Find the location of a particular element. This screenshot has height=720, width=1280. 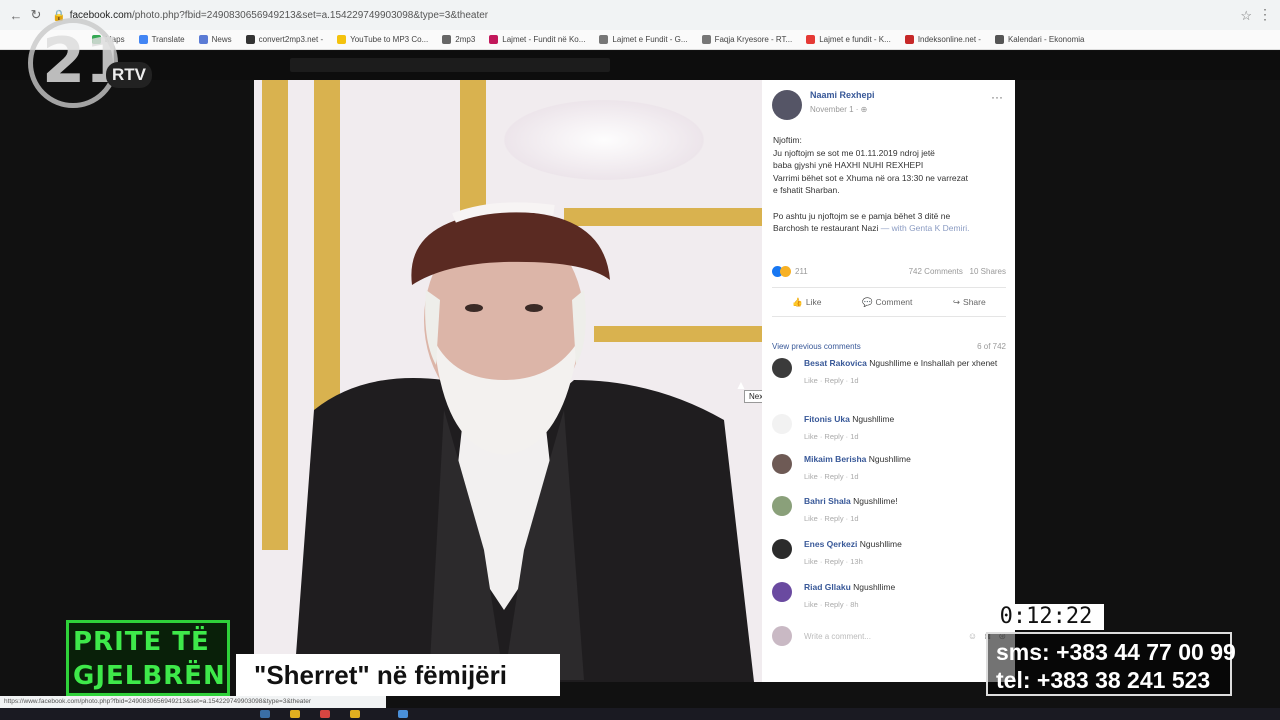

comment-item: Riad Gllaku Ngushllime Like · Reply · 8h is located at coordinates (889, 595).